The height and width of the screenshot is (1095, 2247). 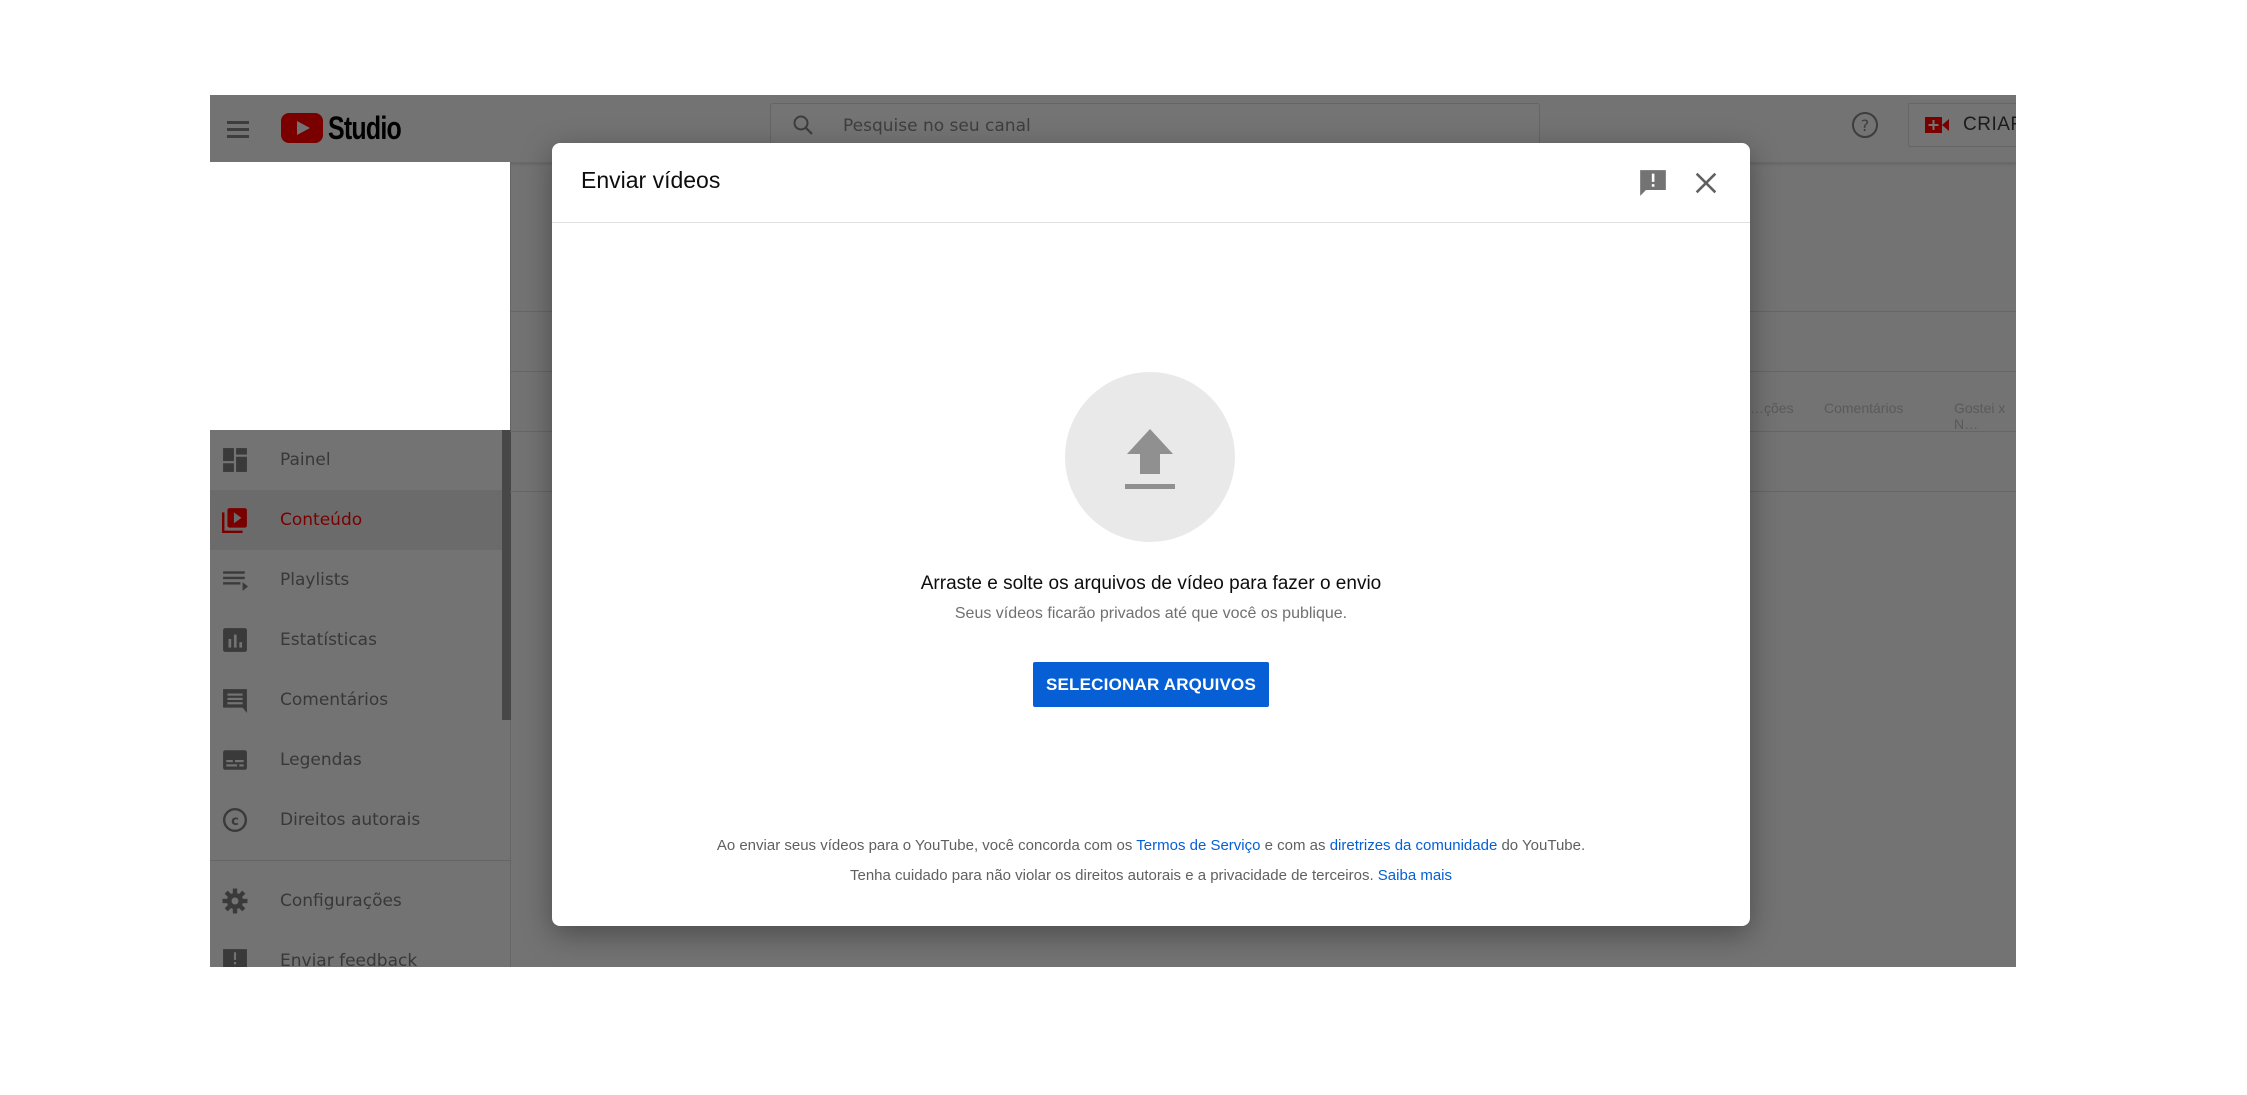 What do you see at coordinates (360, 860) in the screenshot?
I see `sidebar-divider` at bounding box center [360, 860].